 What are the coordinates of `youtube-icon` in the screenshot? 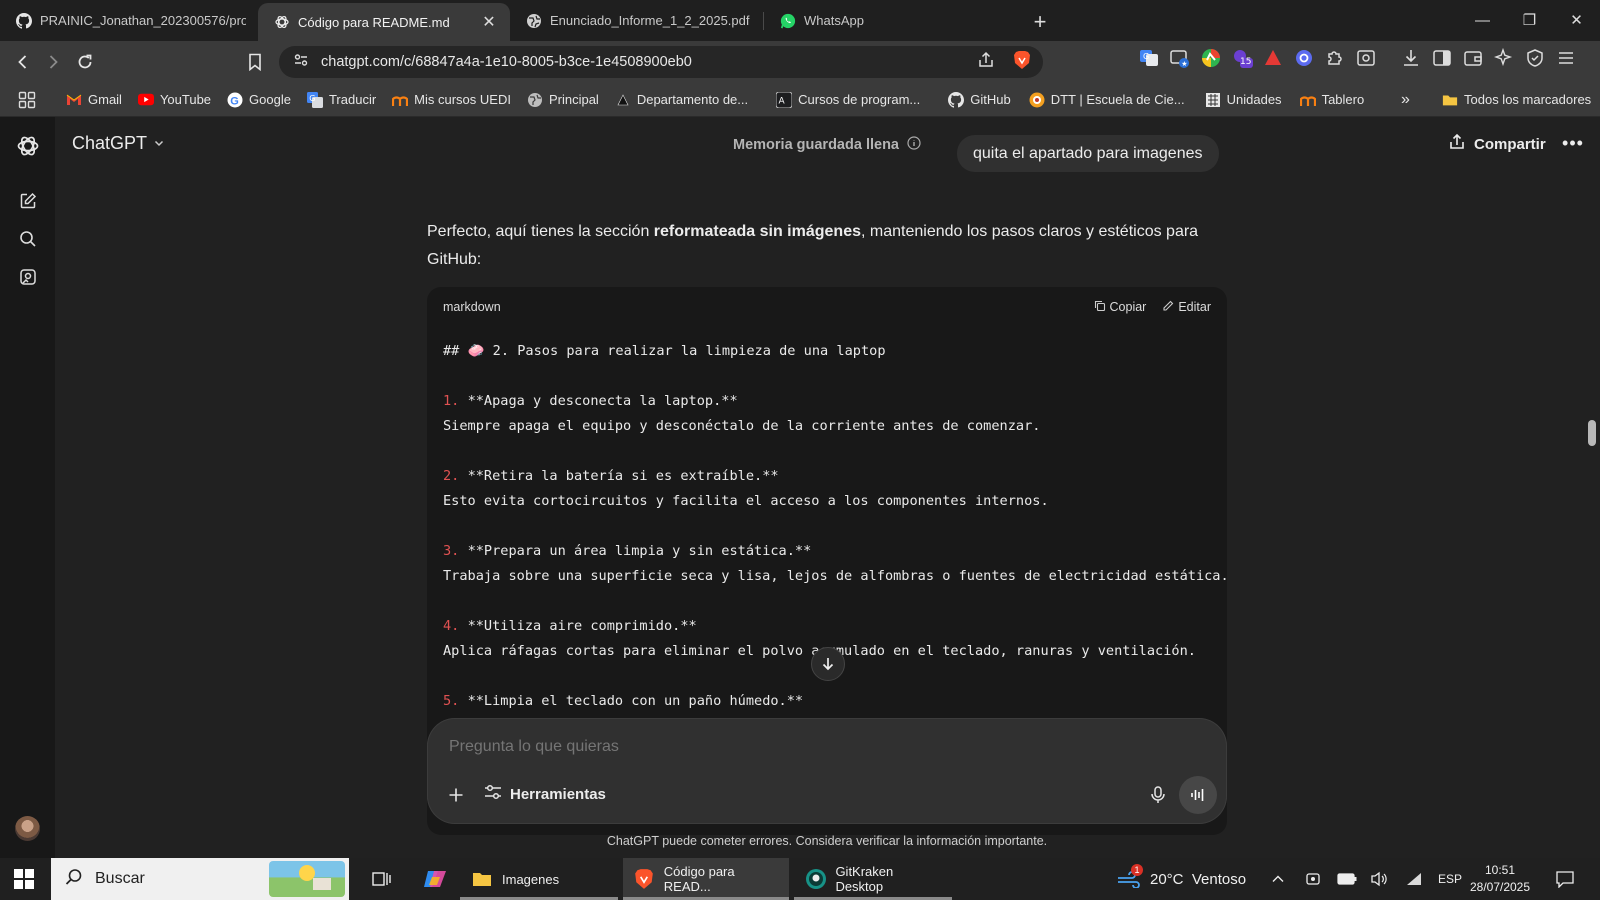 It's located at (145, 100).